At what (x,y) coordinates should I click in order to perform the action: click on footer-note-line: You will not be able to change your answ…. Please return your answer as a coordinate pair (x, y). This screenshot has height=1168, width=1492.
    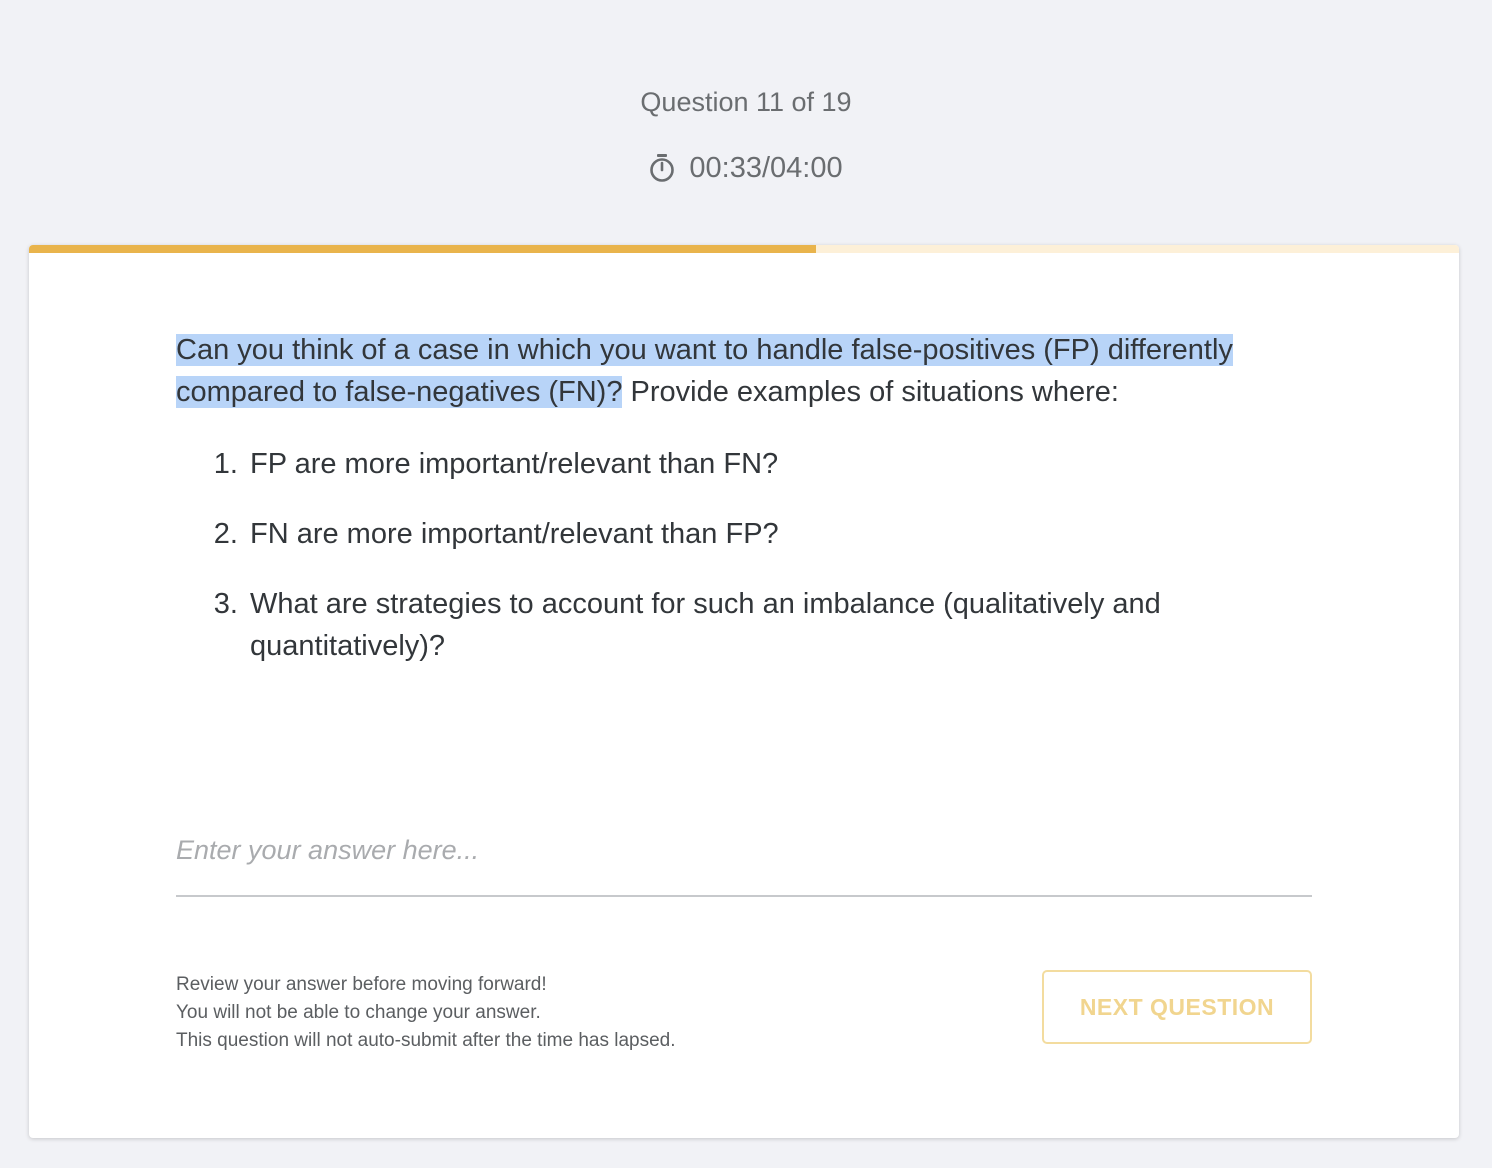
    Looking at the image, I should click on (358, 1012).